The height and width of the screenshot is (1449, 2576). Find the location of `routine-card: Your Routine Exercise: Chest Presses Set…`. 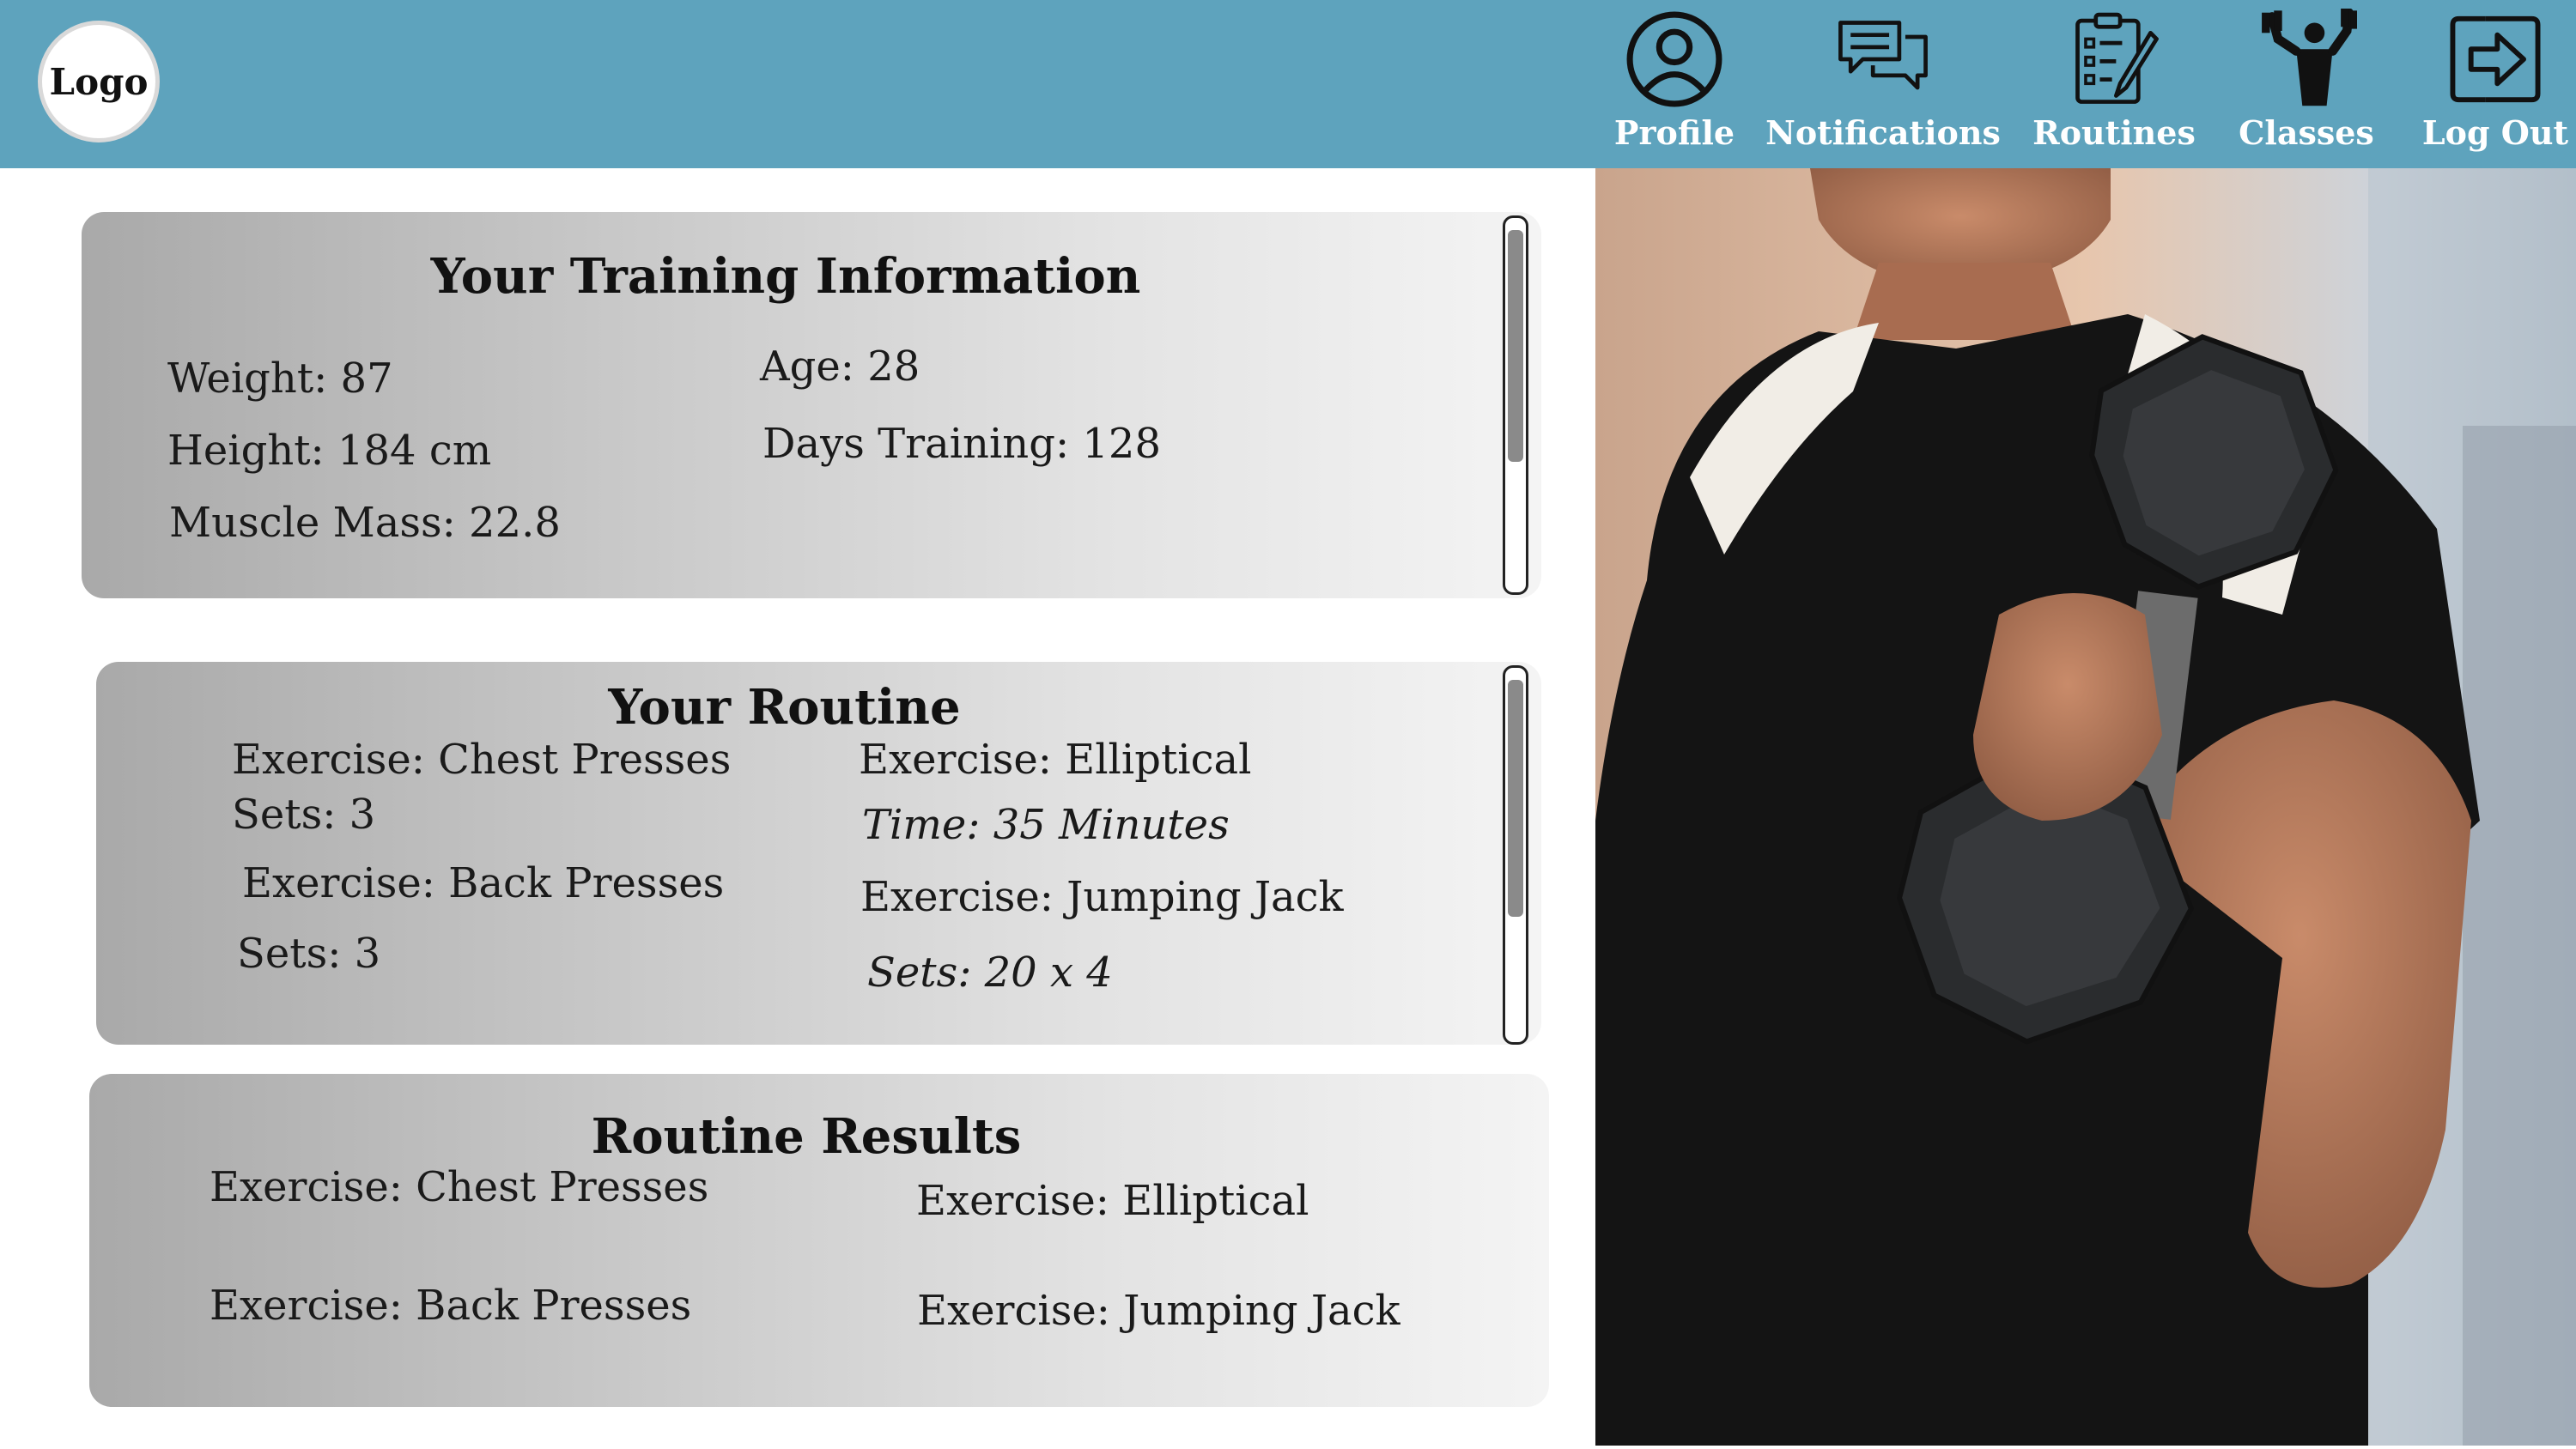

routine-card: Your Routine Exercise: Chest Presses Set… is located at coordinates (819, 853).